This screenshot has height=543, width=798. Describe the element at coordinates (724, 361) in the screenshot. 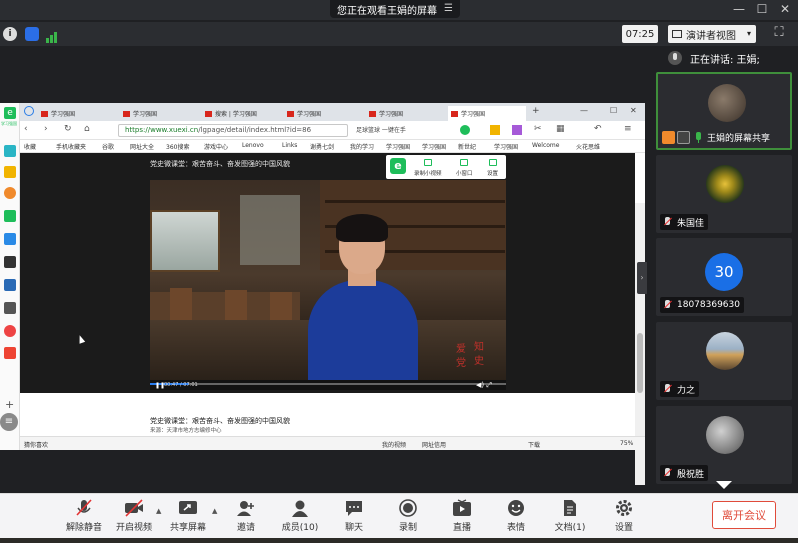

I see `participant-tile: 力之` at that location.